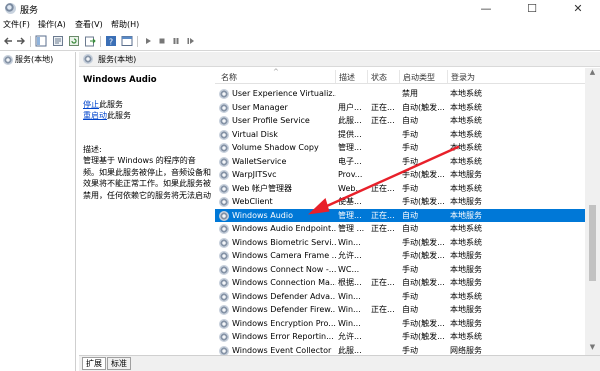 This screenshot has height=371, width=600. I want to click on back-icon, so click(8, 41).